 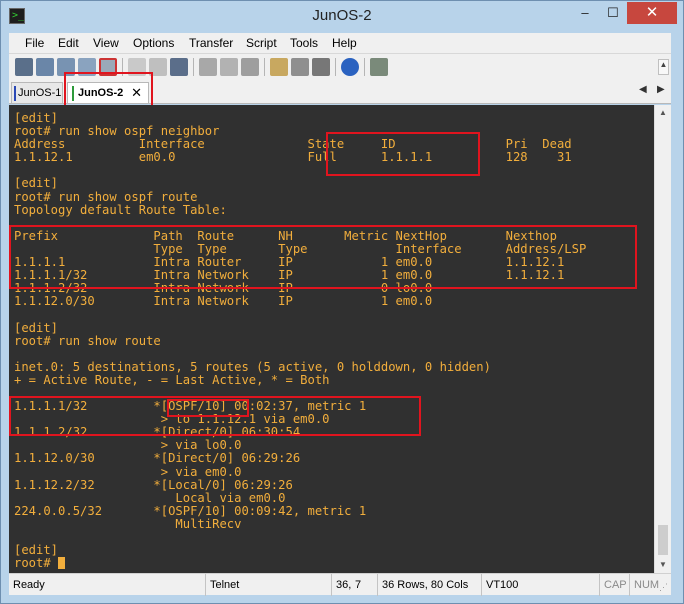 I want to click on terminal-prompt-line: root#, so click(x=300, y=563).